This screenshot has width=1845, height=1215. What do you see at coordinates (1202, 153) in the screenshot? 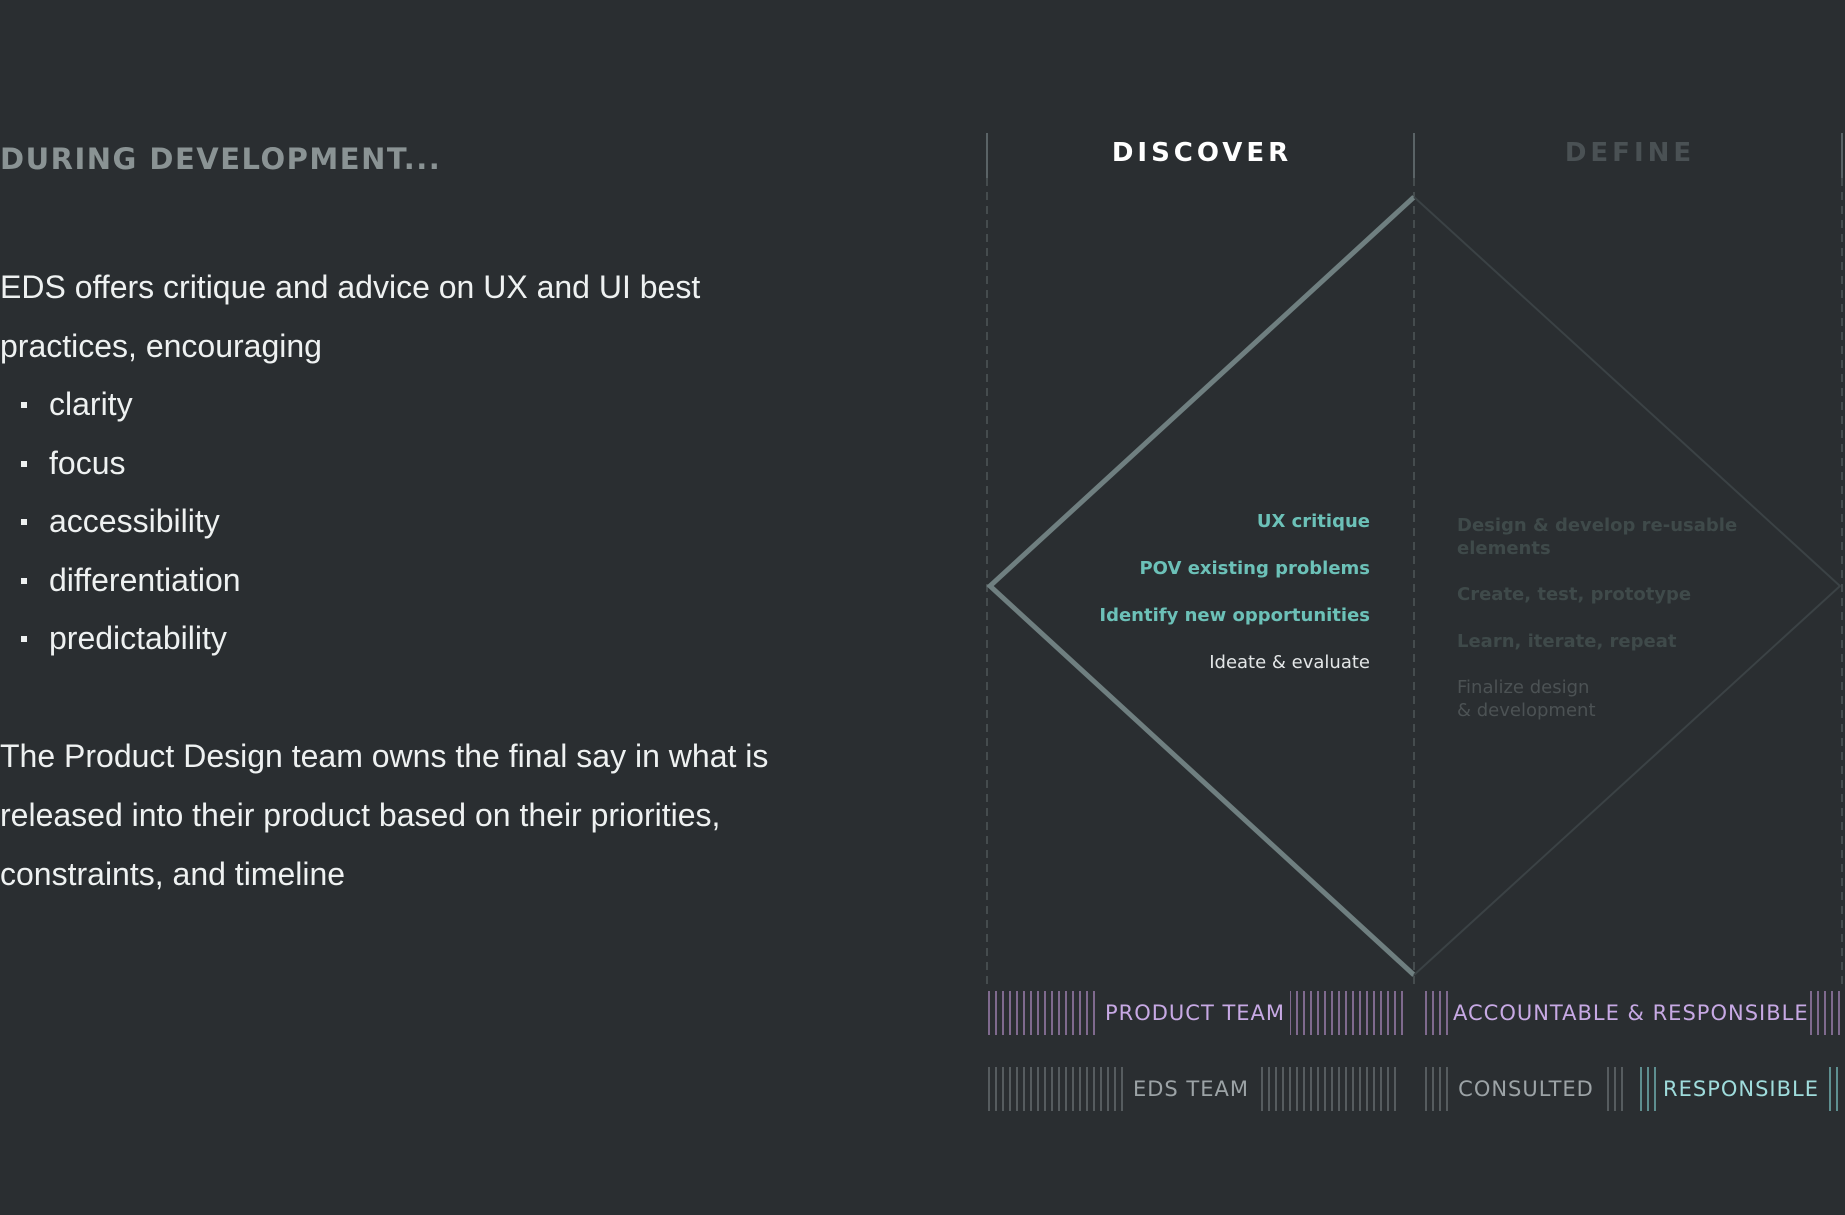
I see `phase-heading-discover: DISCOVER` at bounding box center [1202, 153].